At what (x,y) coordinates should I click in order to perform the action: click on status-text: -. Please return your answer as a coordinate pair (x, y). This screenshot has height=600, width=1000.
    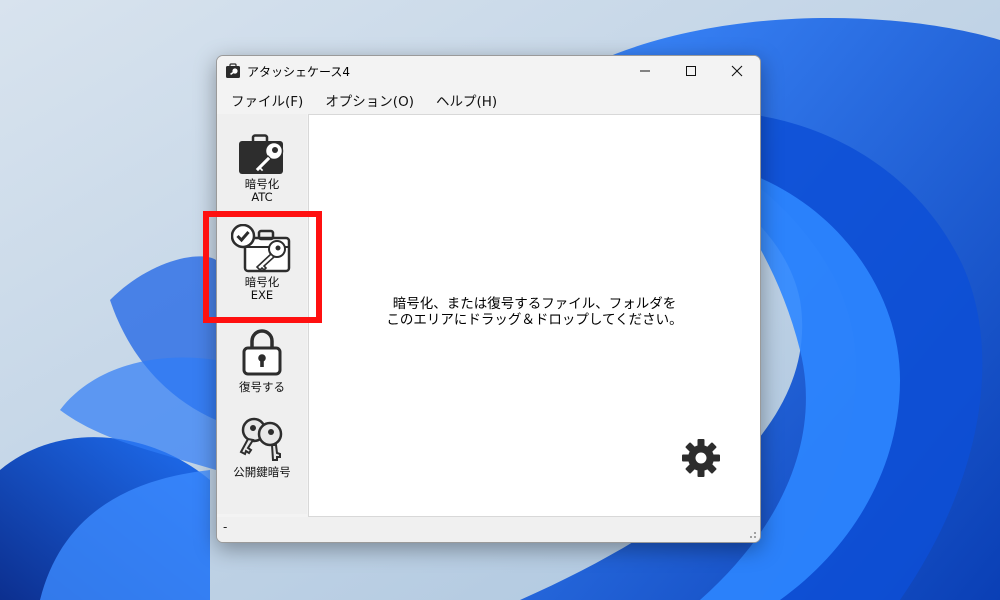
    Looking at the image, I should click on (225, 527).